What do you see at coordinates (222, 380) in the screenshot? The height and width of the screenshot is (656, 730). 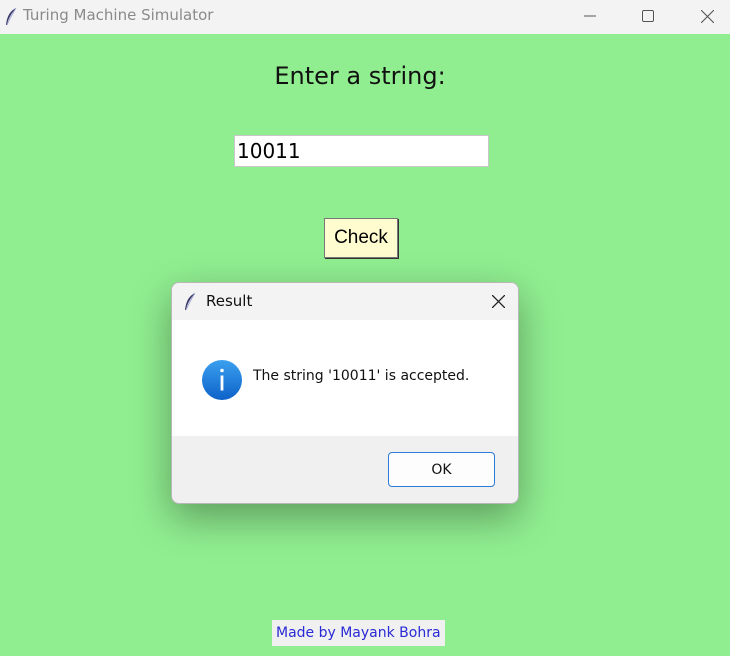 I see `info-icon` at bounding box center [222, 380].